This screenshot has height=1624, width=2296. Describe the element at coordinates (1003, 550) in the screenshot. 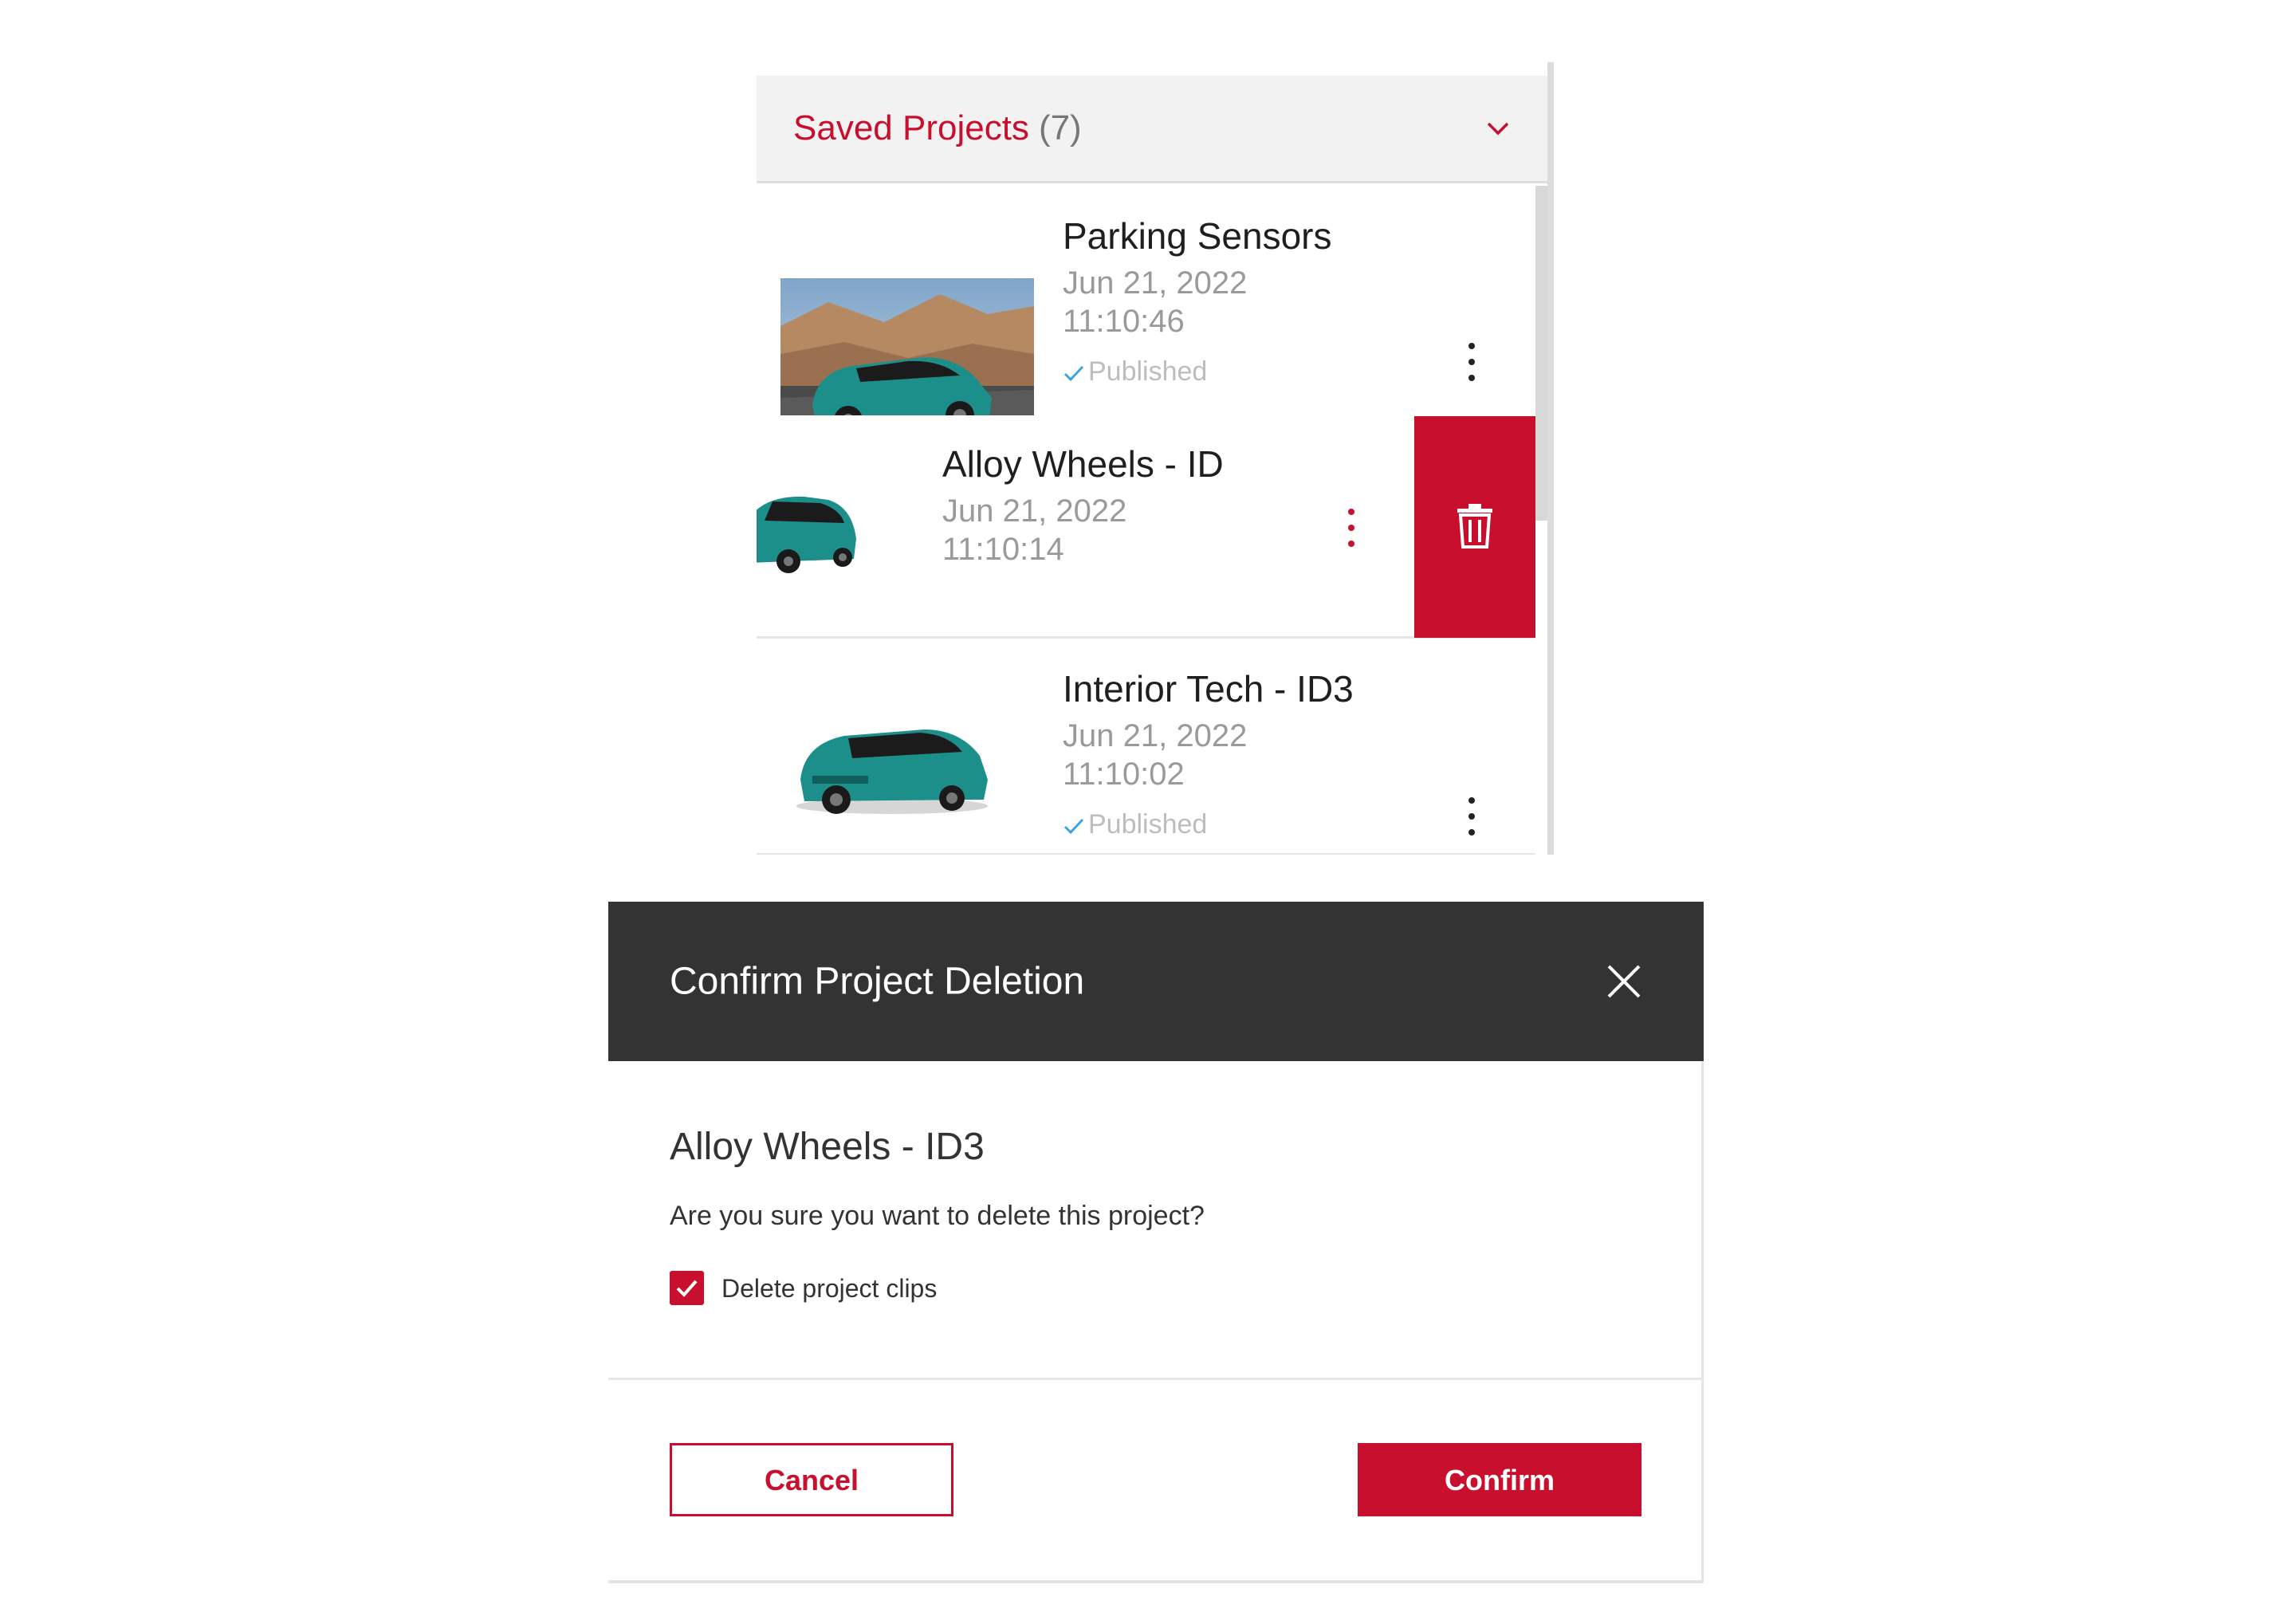

I see `project-time: 11:10:14` at that location.